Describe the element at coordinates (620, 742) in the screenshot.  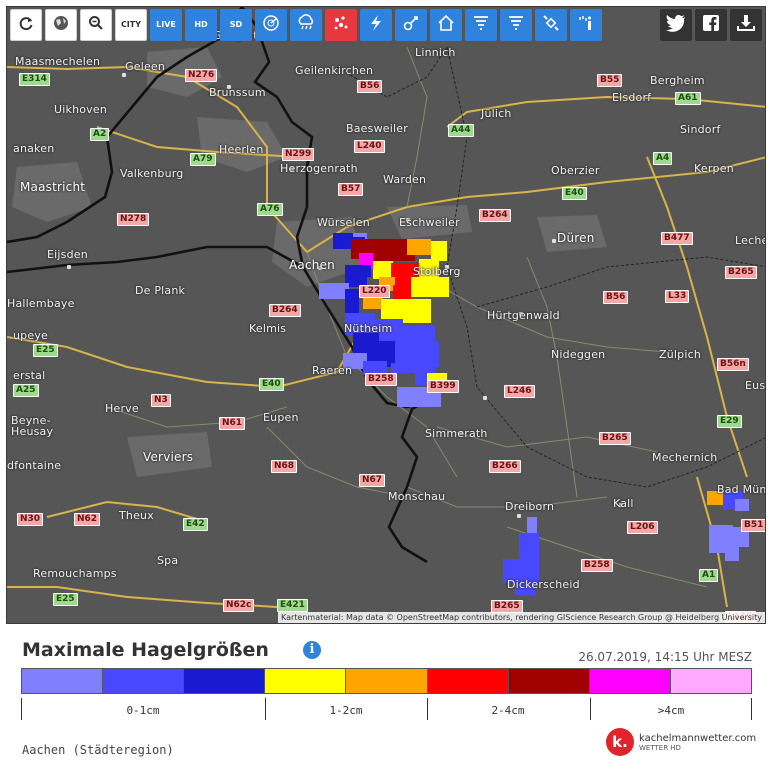
I see `kachelmann-logo-icon: k.` at that location.